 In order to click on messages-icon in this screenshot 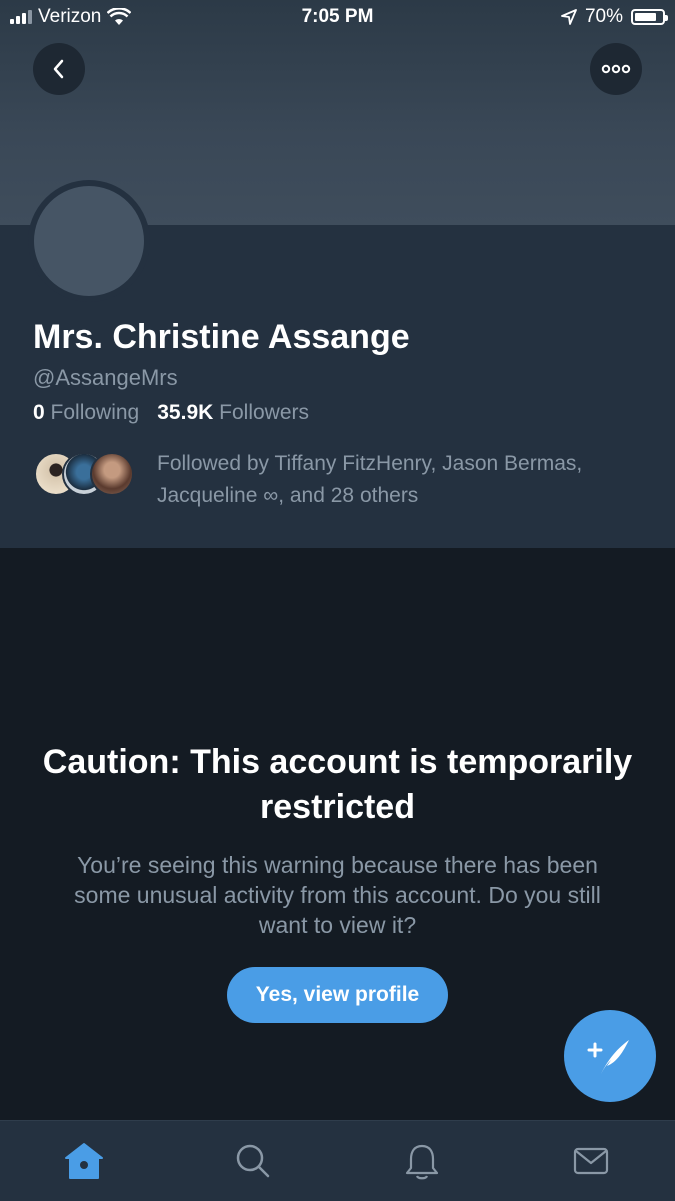, I will do `click(590, 1161)`.